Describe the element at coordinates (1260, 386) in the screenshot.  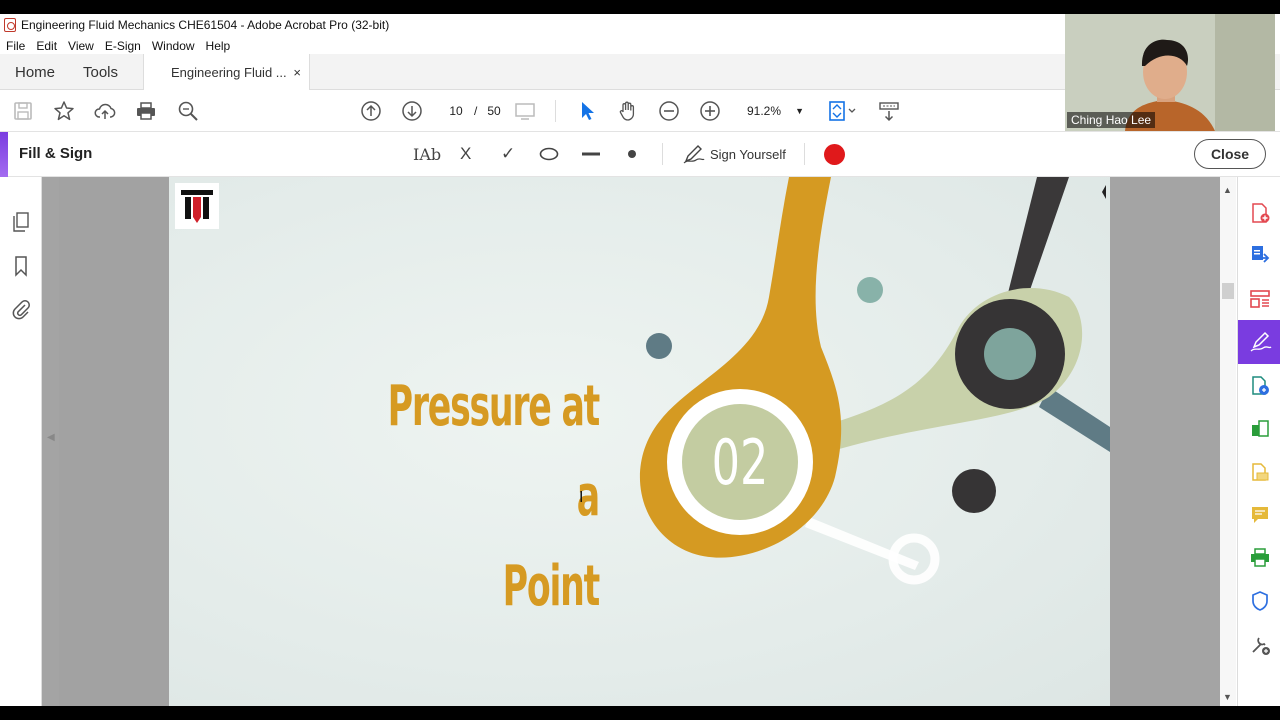
I see `edit-pdf-icon` at that location.